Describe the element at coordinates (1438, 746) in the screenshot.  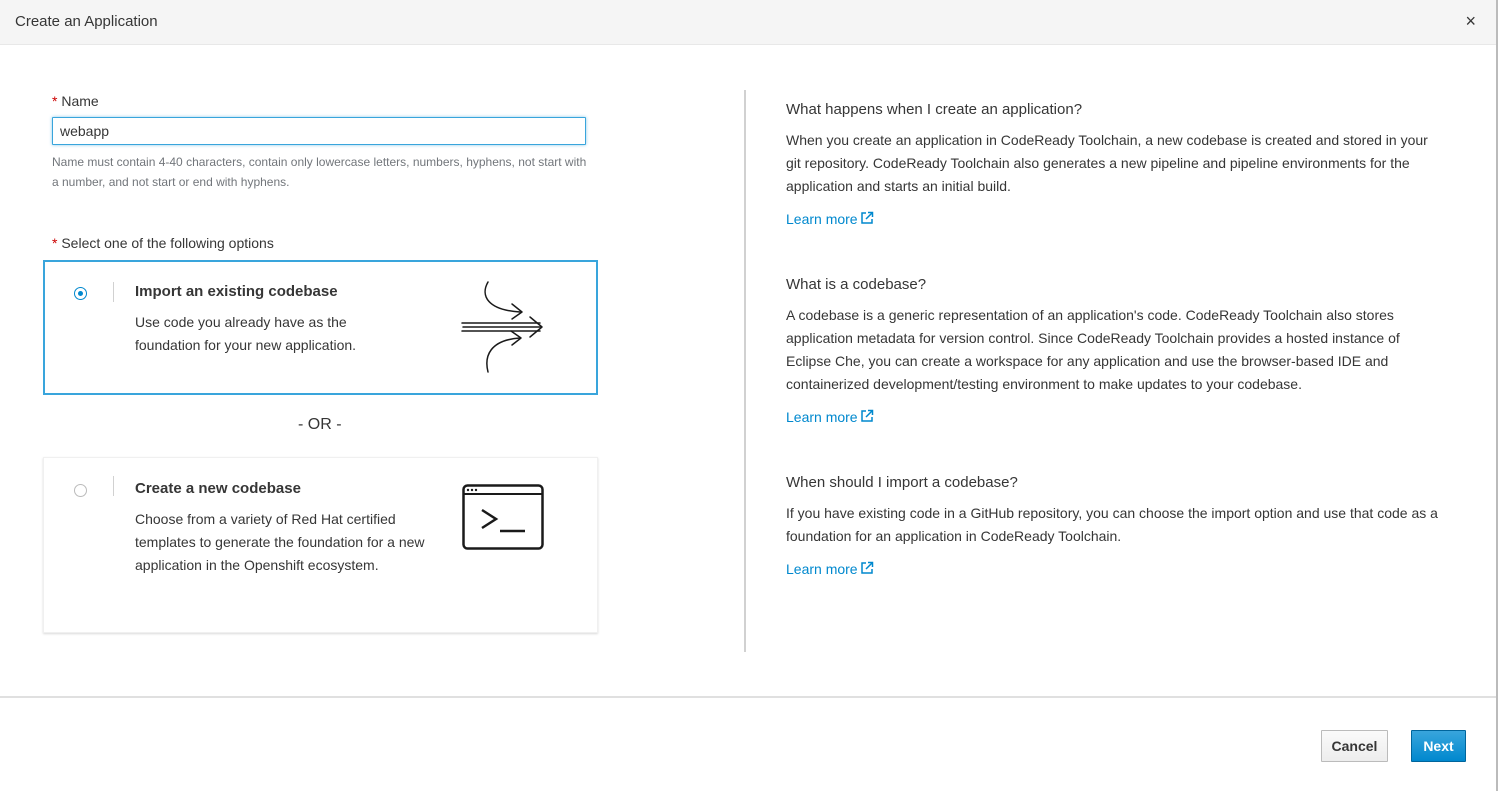
I see `next-button: Next` at that location.